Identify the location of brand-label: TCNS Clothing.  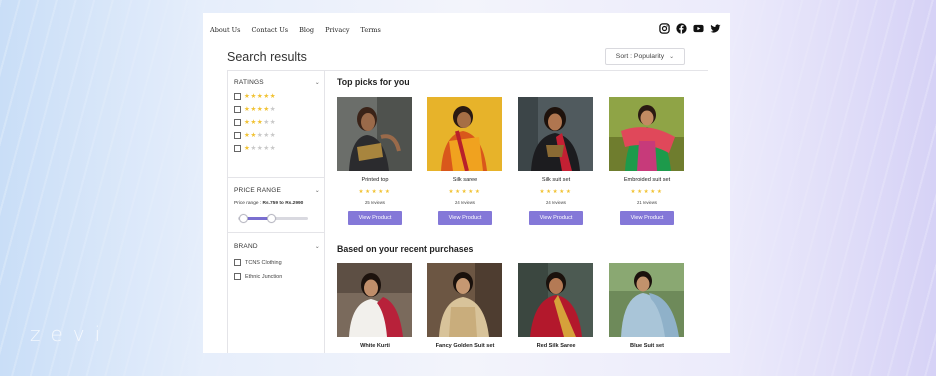
(263, 262).